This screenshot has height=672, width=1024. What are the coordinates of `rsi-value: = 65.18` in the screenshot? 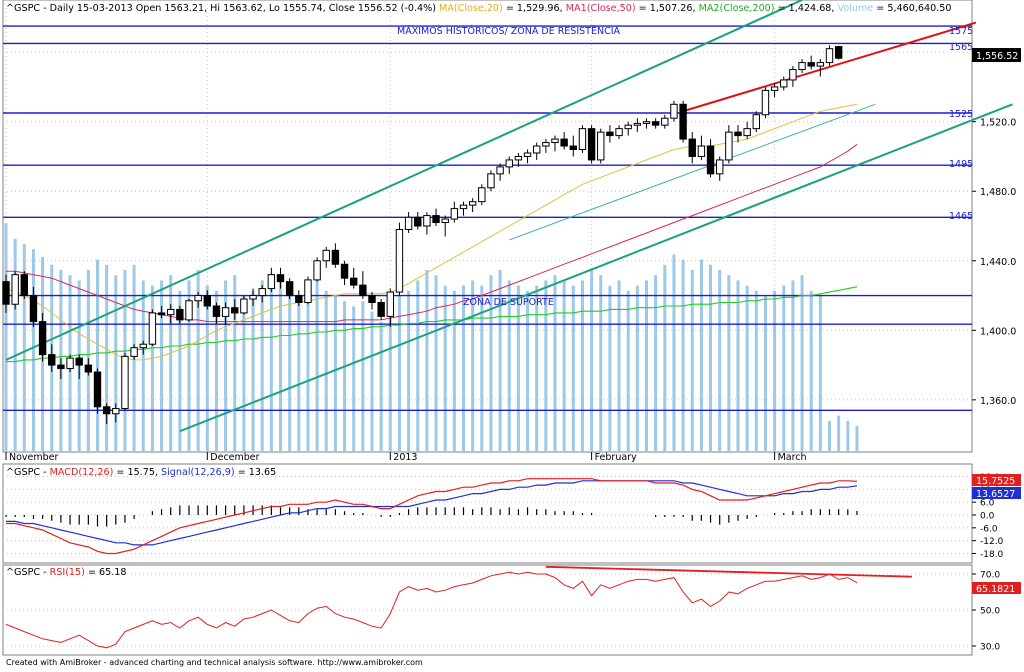 It's located at (107, 572).